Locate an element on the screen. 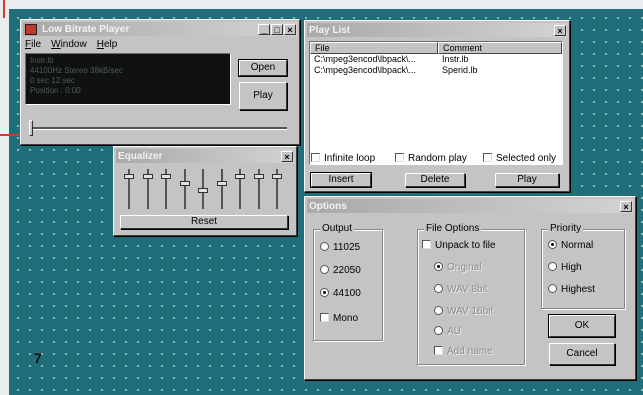 Image resolution: width=643 pixels, height=395 pixels. menu-window: Window is located at coordinates (69, 44).